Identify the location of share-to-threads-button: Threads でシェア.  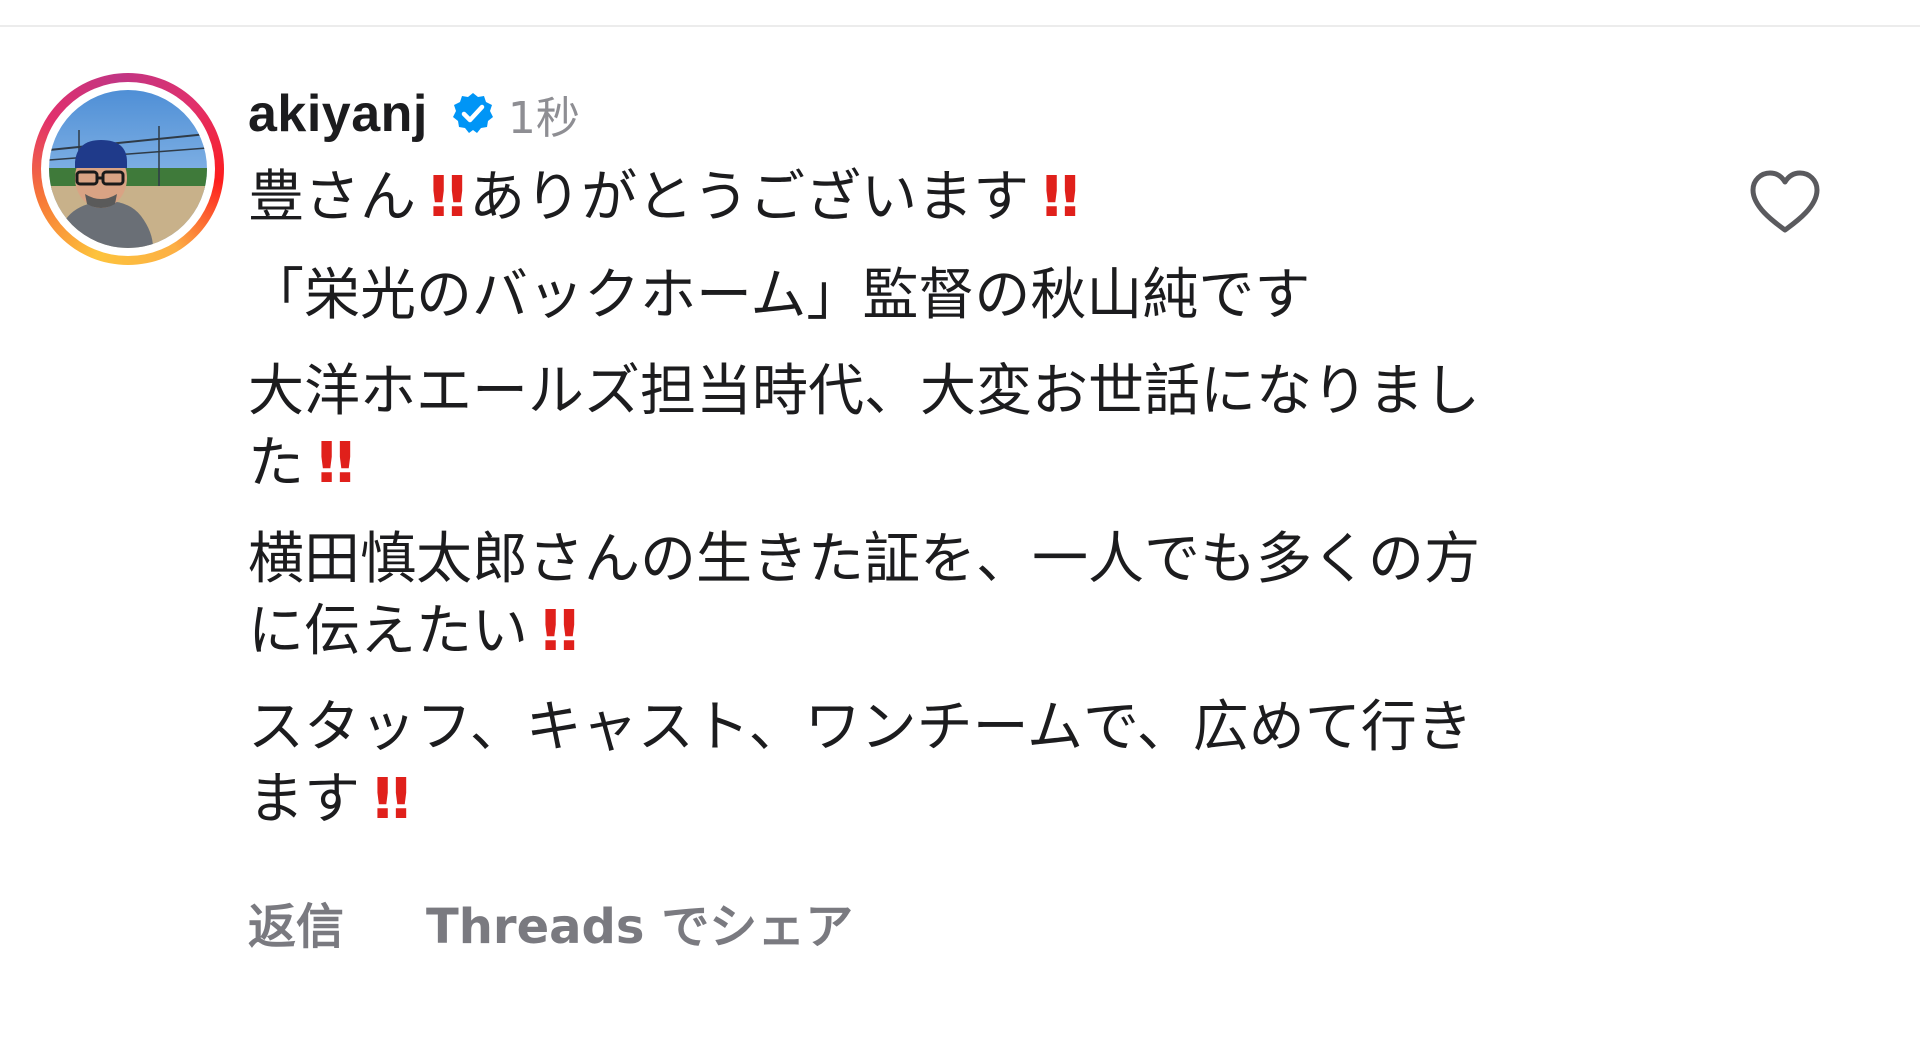
(639, 922).